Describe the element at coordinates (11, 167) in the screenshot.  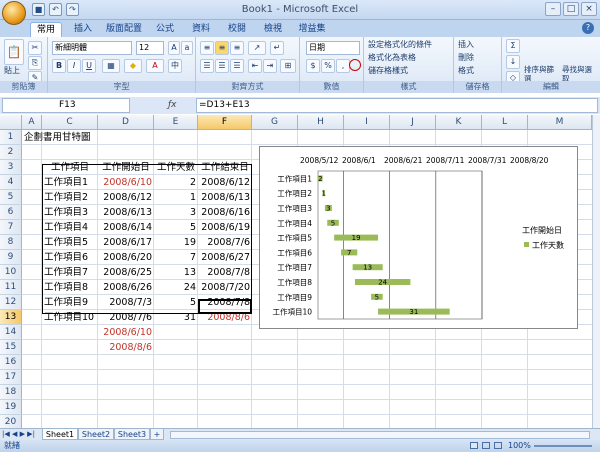
I see `row-header-3: 3` at that location.